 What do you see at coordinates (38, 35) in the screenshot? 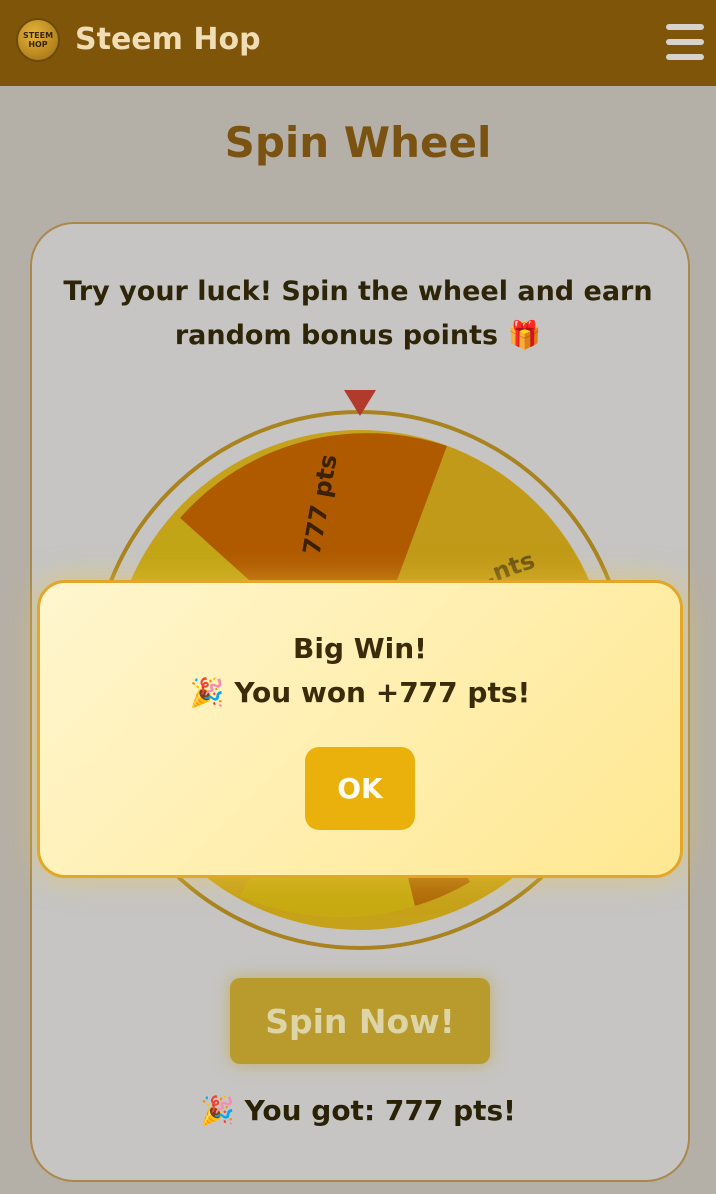
I see `logo-text-top: STEEM` at bounding box center [38, 35].